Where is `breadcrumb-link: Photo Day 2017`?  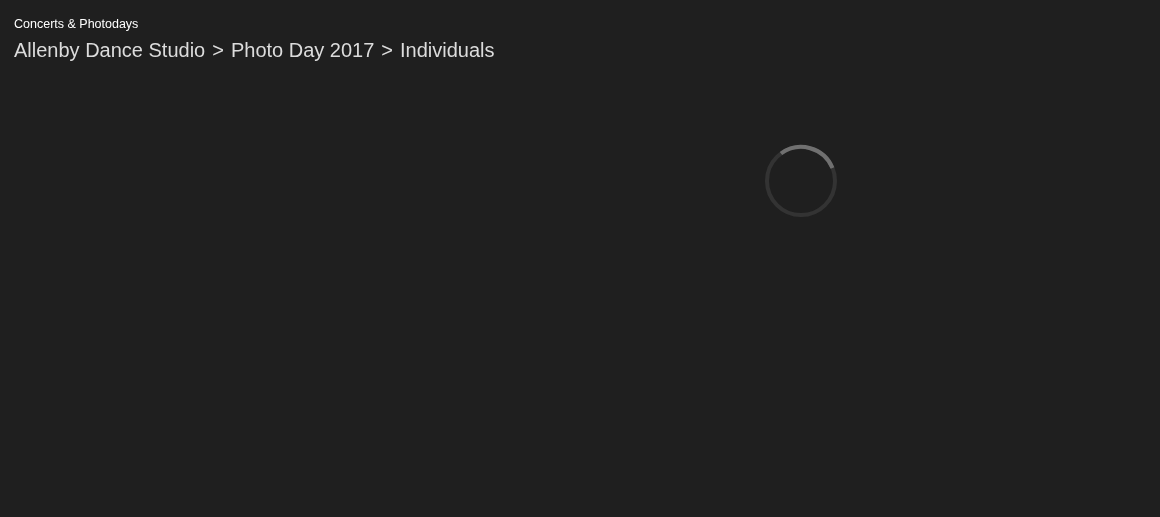 breadcrumb-link: Photo Day 2017 is located at coordinates (302, 50).